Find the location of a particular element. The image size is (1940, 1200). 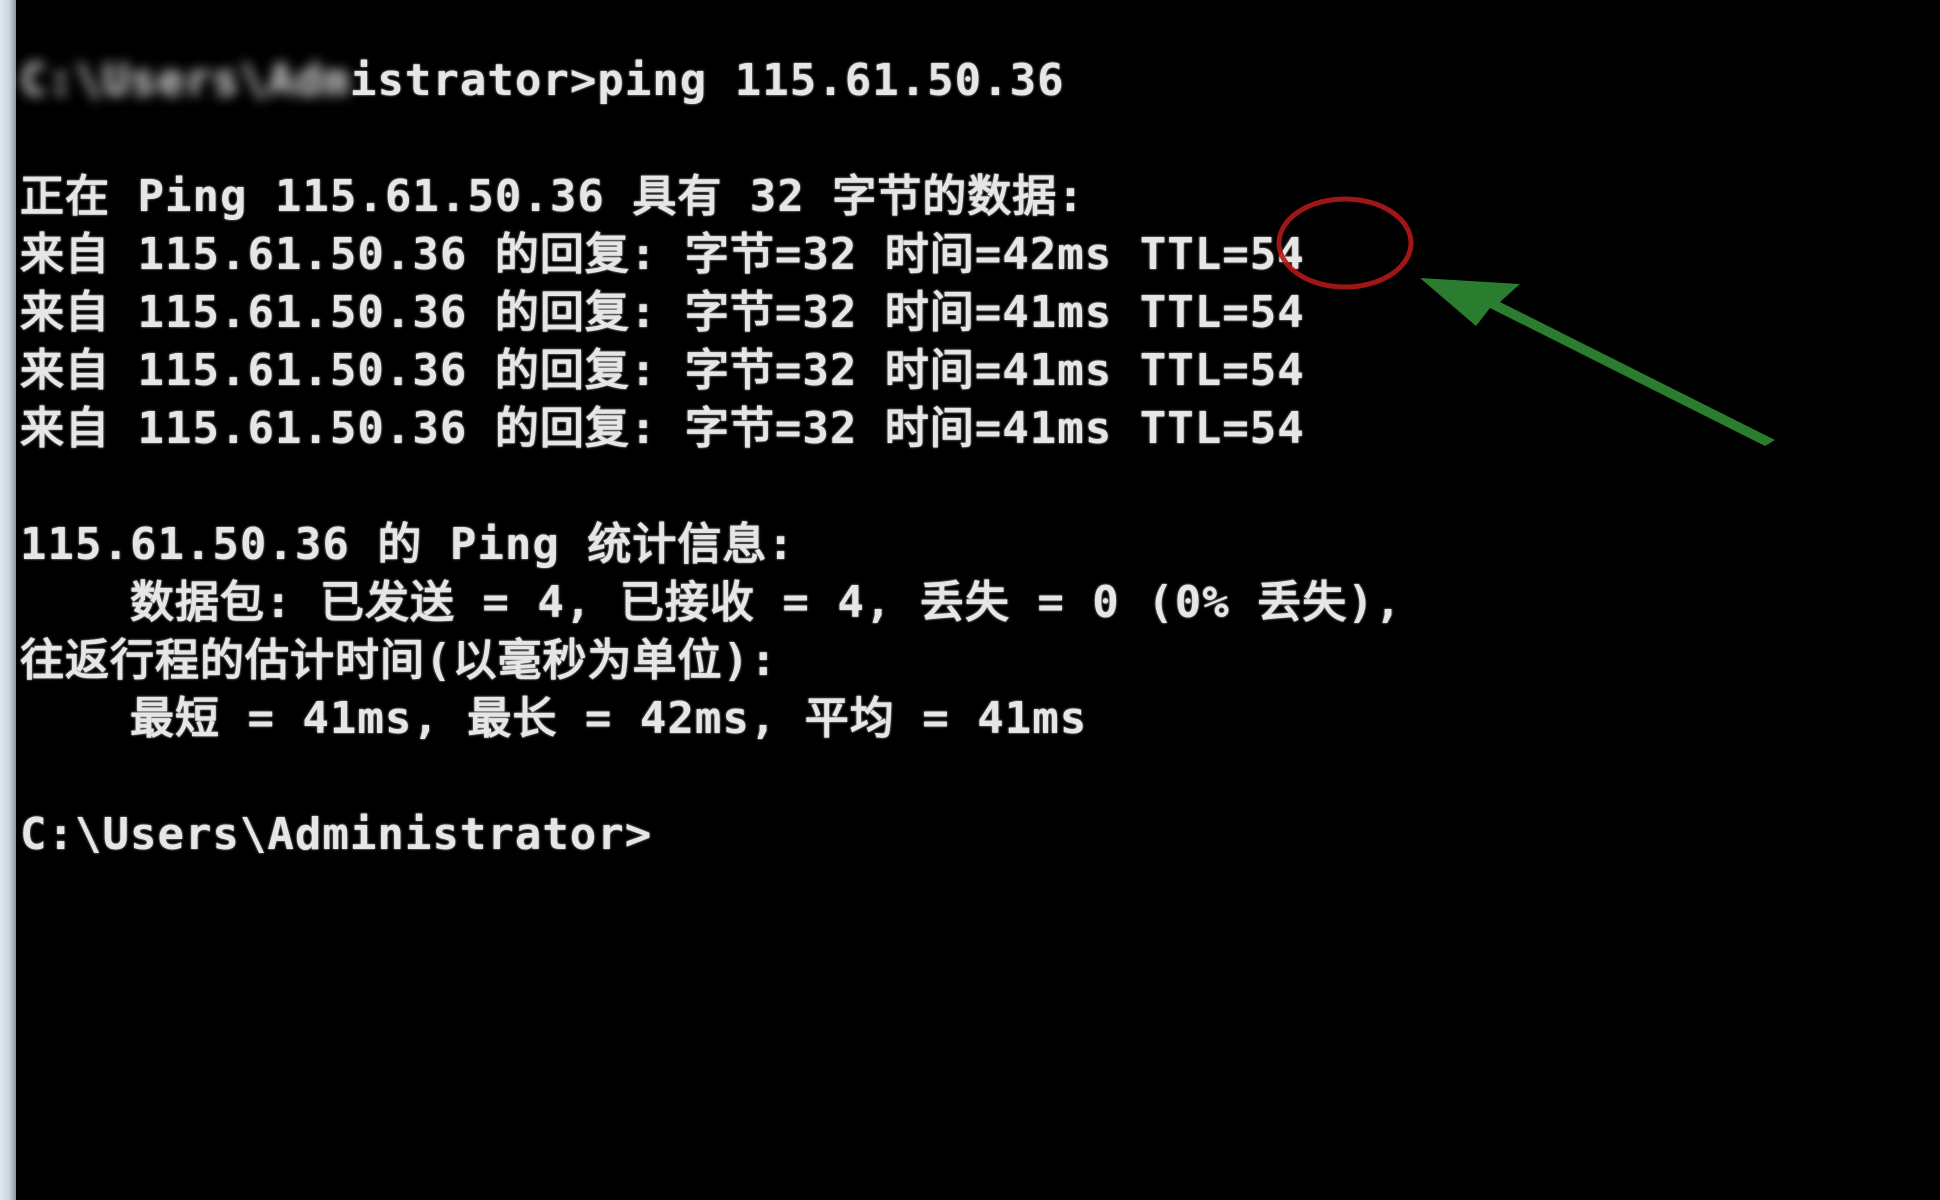

ping-header-line: 正在 Ping 115.61.50.36 具有 32 字节的数据: is located at coordinates (552, 196).